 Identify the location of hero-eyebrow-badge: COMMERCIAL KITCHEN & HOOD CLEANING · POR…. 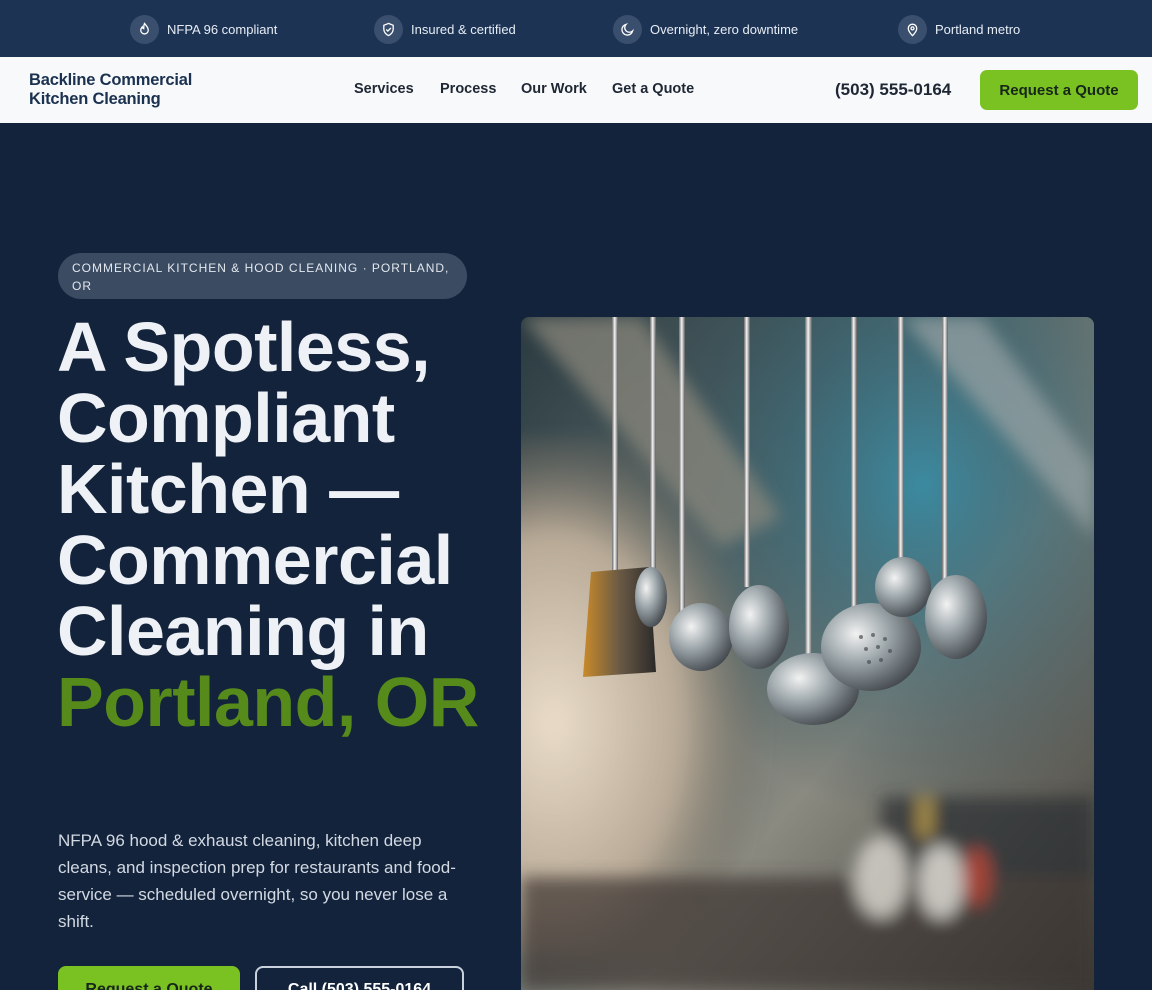
(262, 276).